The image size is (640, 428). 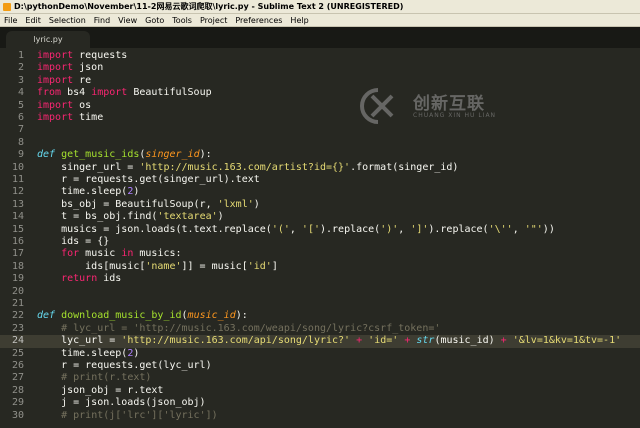 What do you see at coordinates (320, 37) in the screenshot?
I see `tab-strip: lyric.py` at bounding box center [320, 37].